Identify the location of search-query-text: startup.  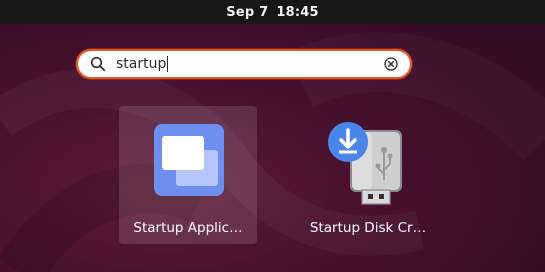
(141, 64).